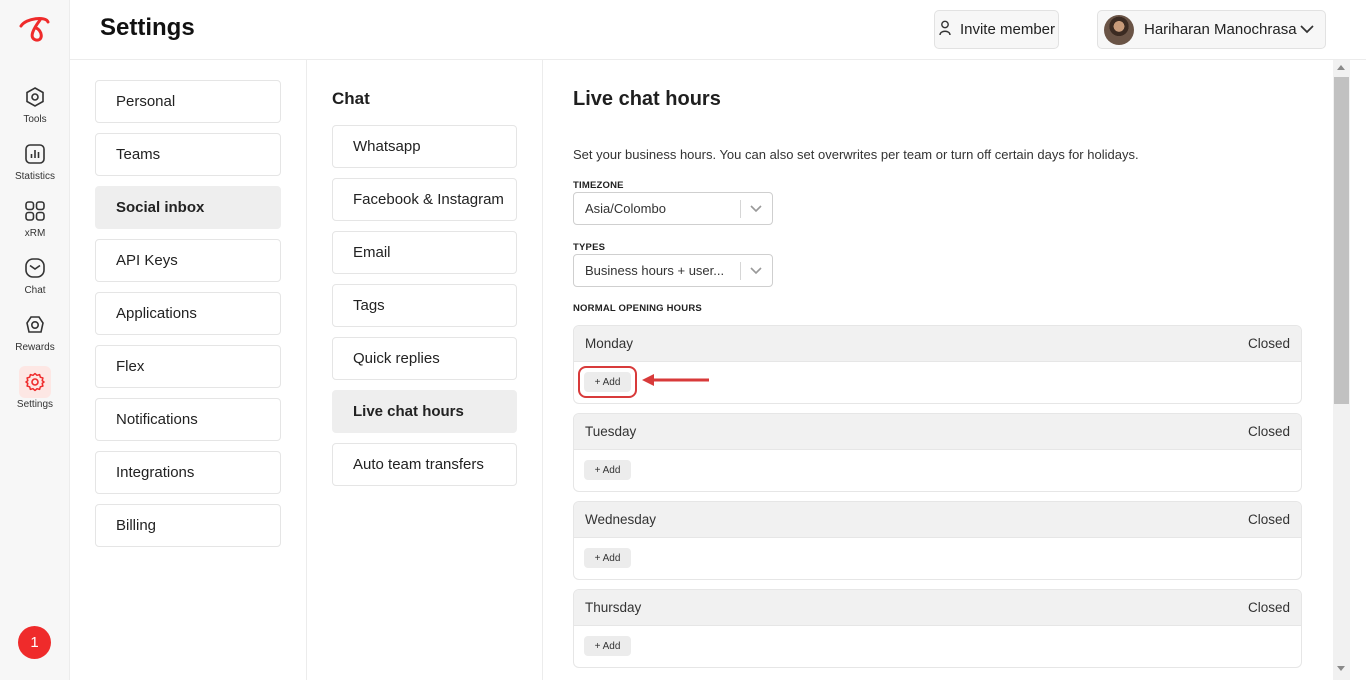 This screenshot has height=680, width=1366. Describe the element at coordinates (424, 199) in the screenshot. I see `chat-nav-facebook-instagram: Facebook & Instagram` at that location.